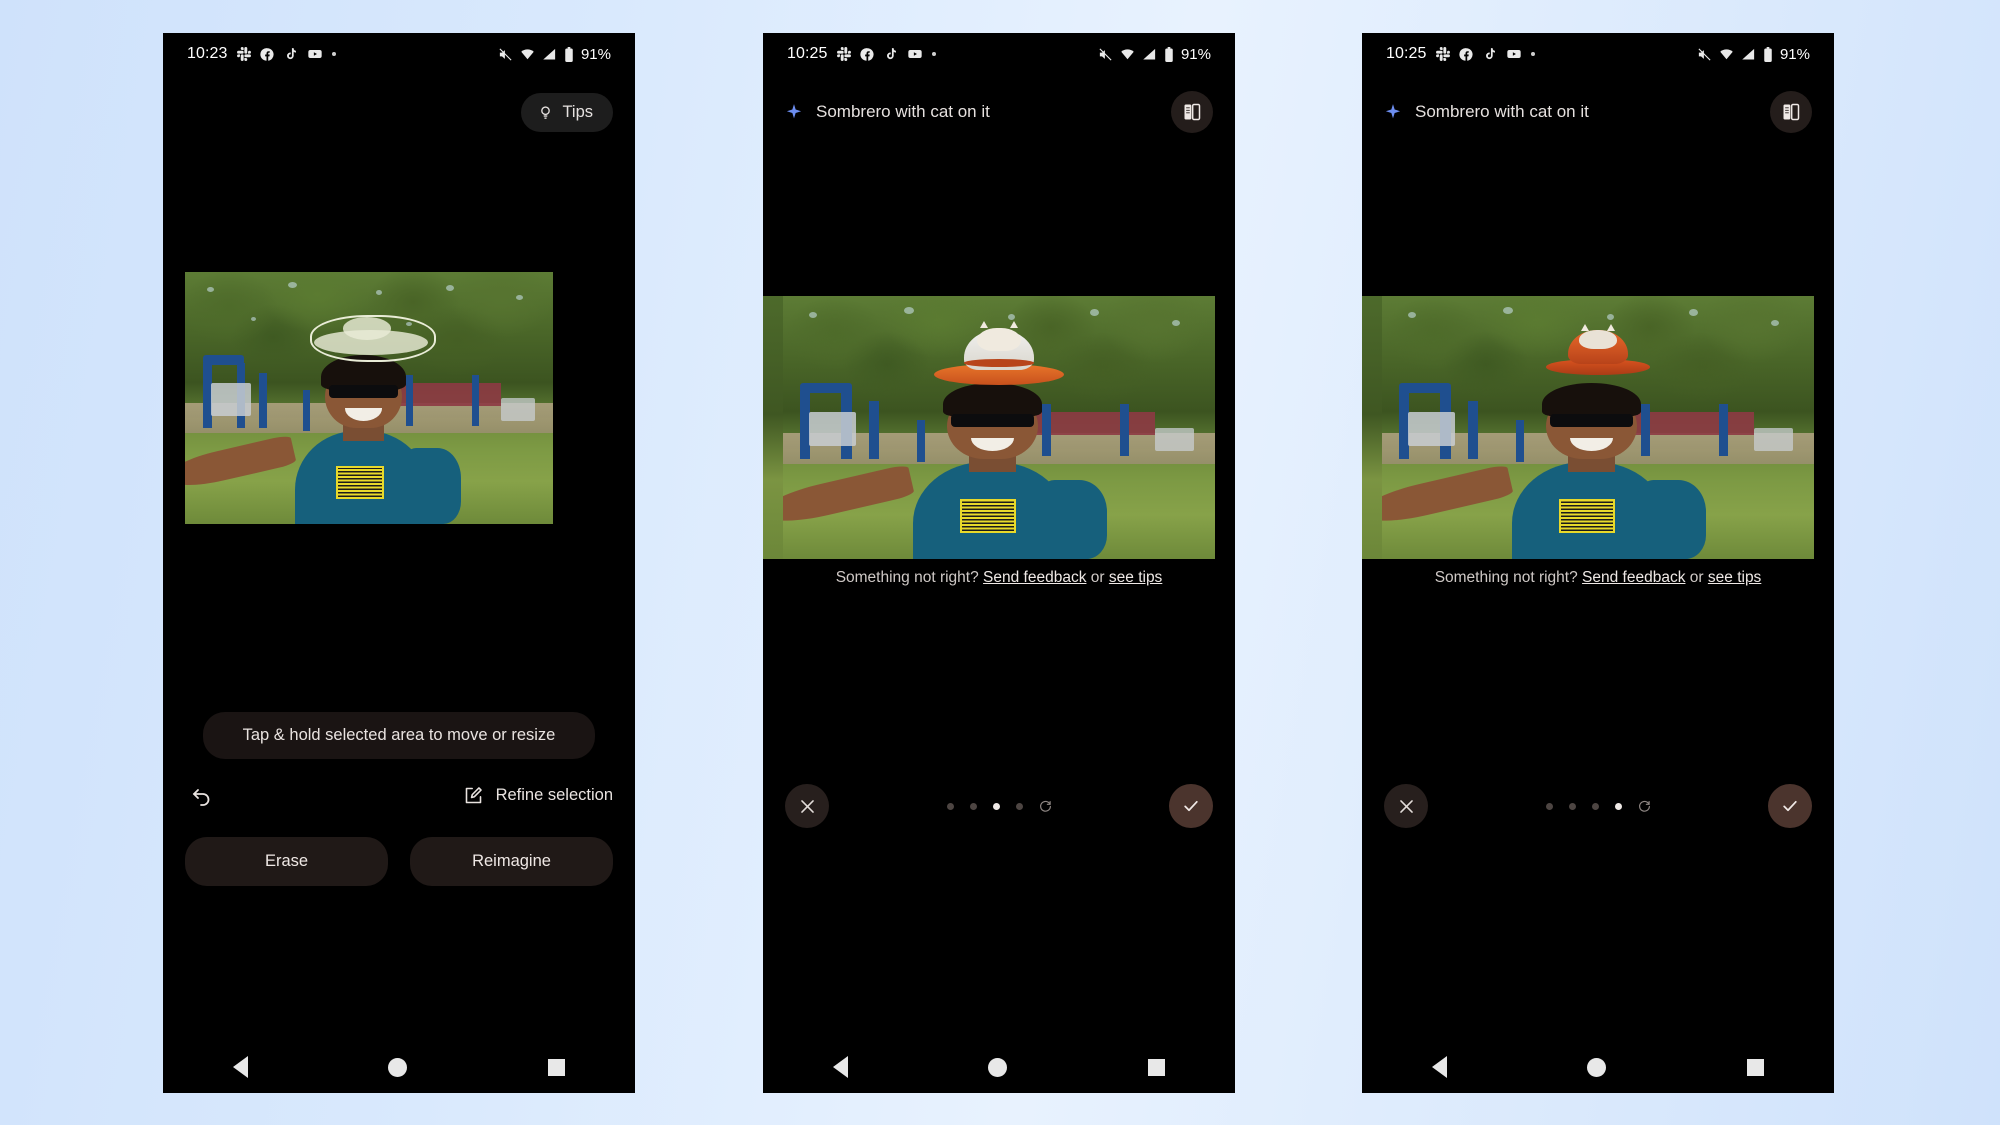  I want to click on header-bar: Sombrero with cat on it, so click(1598, 112).